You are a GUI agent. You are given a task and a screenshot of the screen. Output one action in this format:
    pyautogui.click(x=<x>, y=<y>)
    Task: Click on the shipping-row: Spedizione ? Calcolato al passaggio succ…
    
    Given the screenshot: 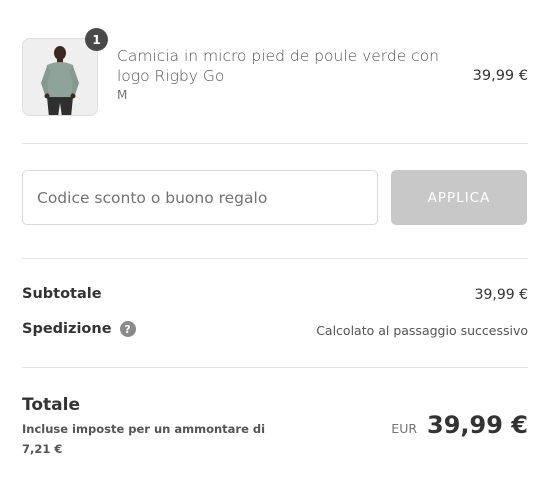 What is the action you would take?
    pyautogui.click(x=275, y=332)
    